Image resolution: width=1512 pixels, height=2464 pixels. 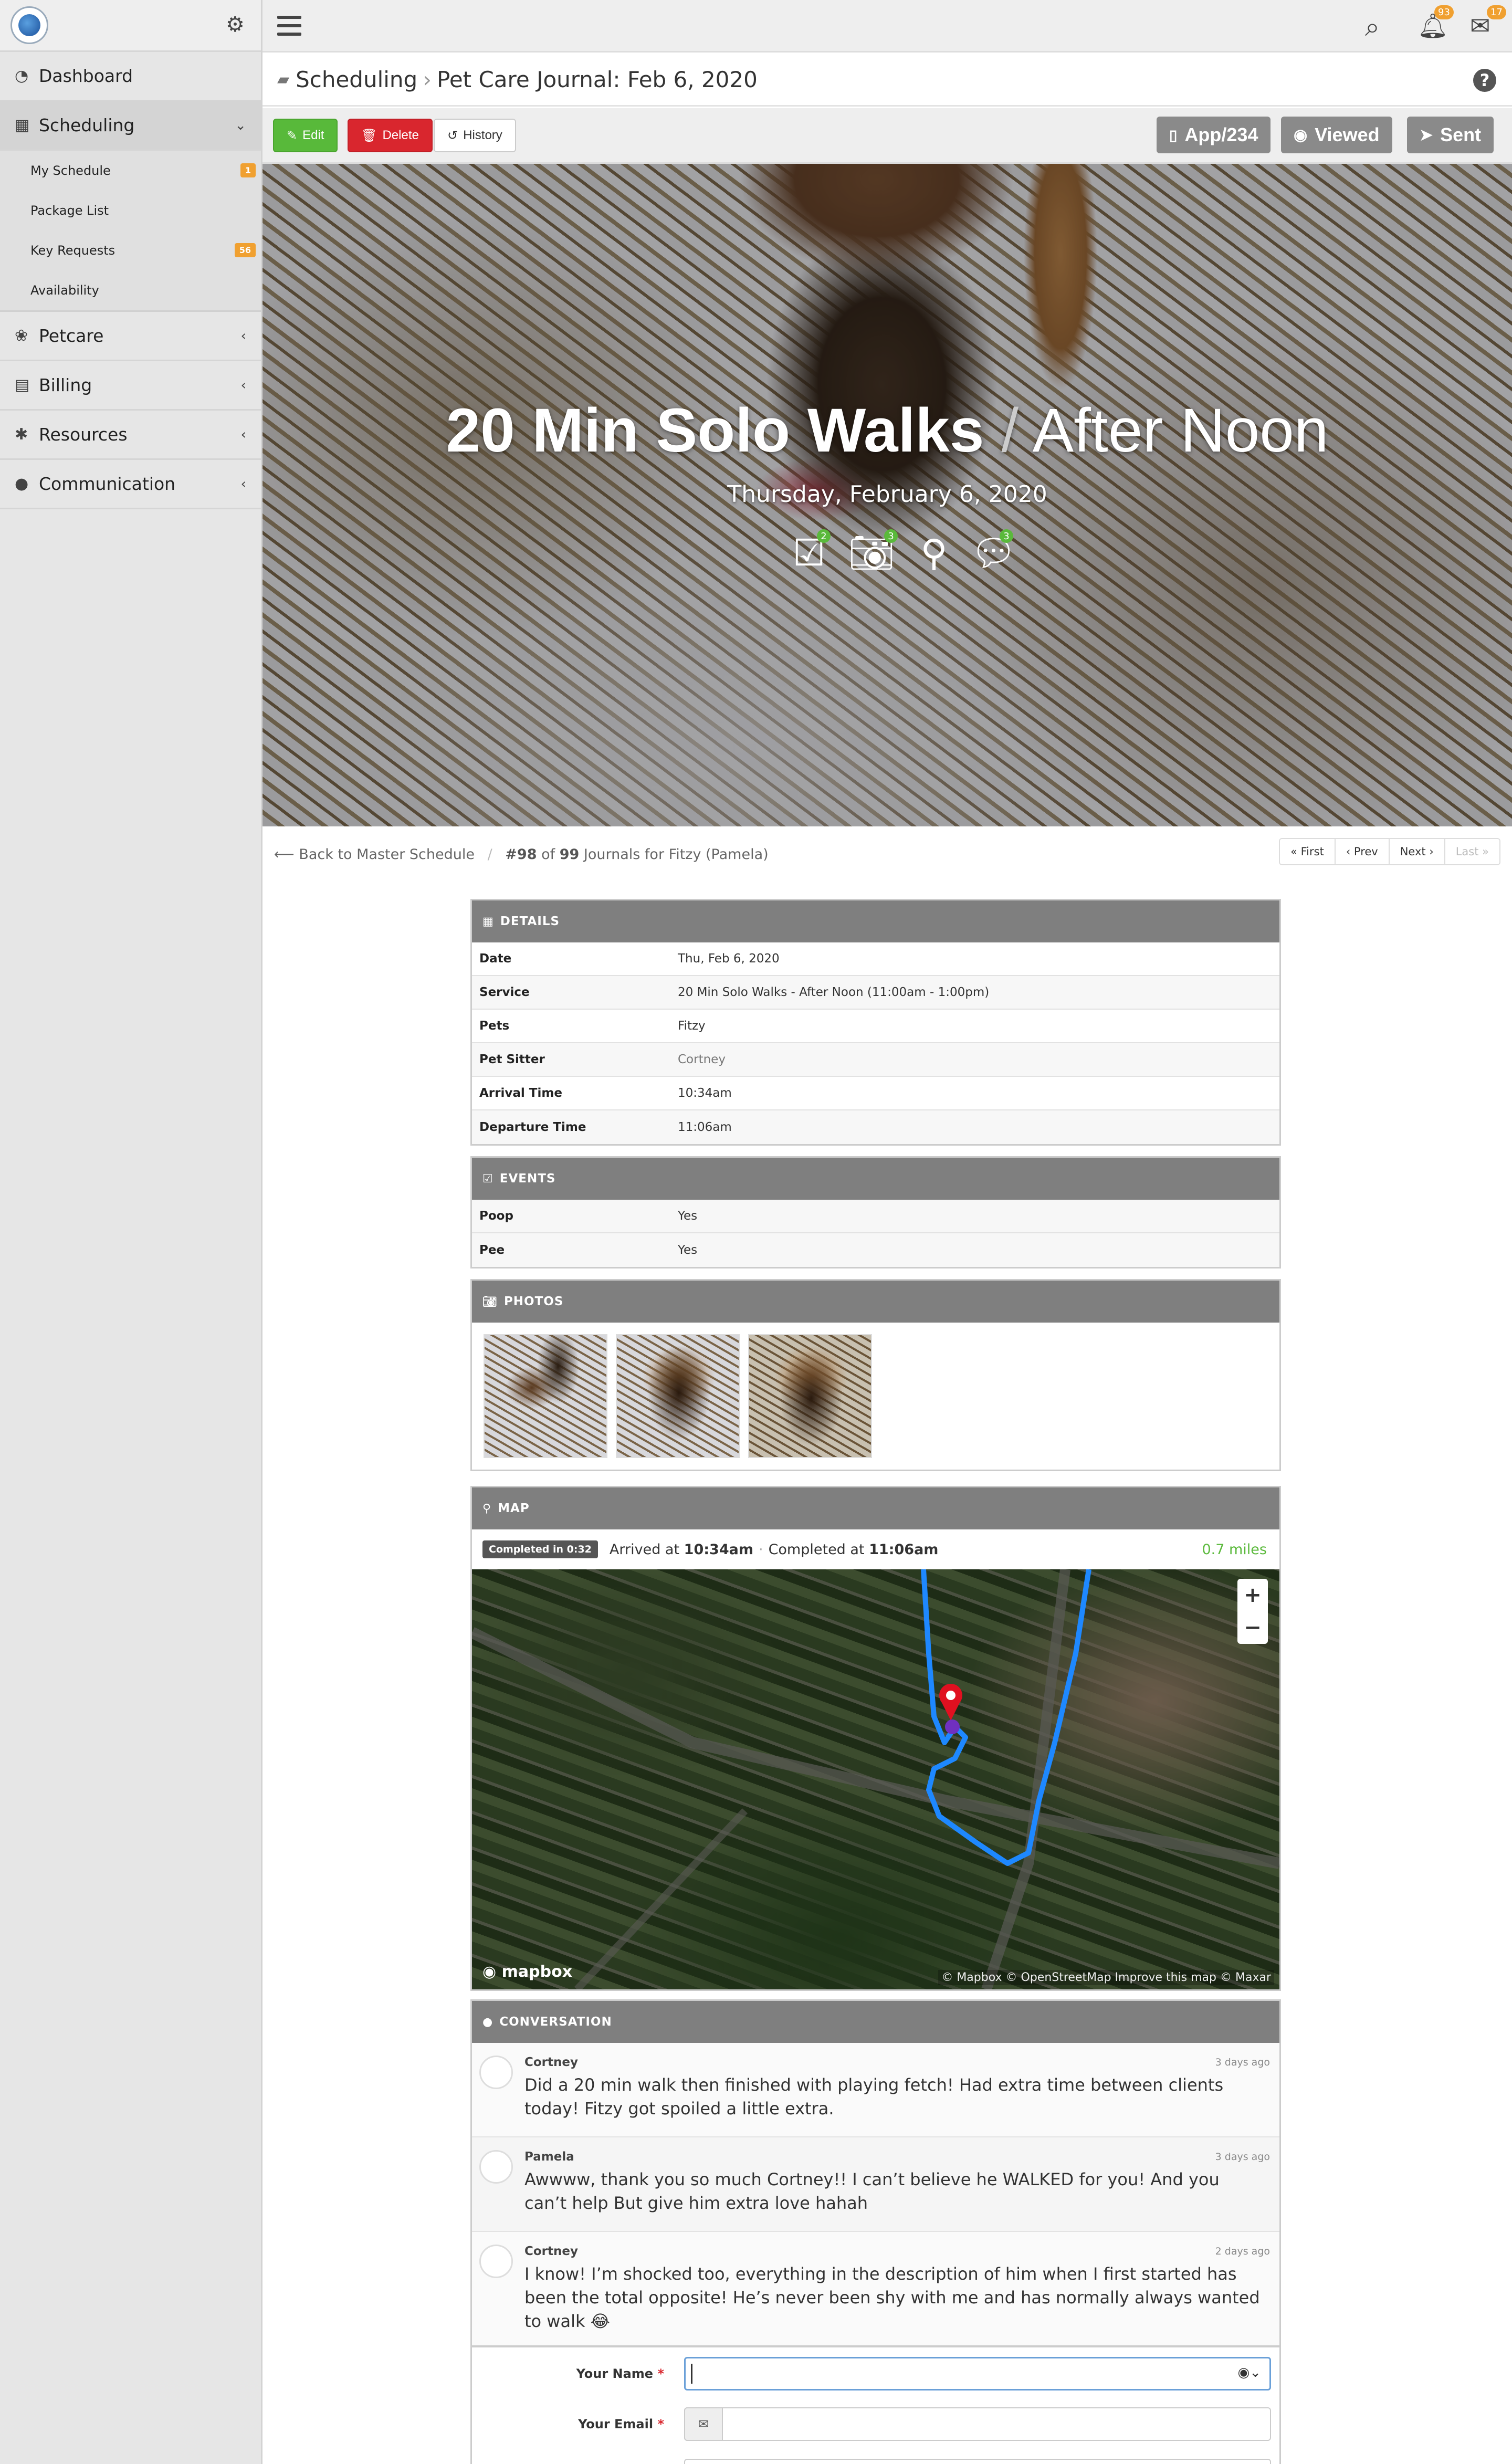 What do you see at coordinates (21, 336) in the screenshot?
I see `paw-icon: ❀` at bounding box center [21, 336].